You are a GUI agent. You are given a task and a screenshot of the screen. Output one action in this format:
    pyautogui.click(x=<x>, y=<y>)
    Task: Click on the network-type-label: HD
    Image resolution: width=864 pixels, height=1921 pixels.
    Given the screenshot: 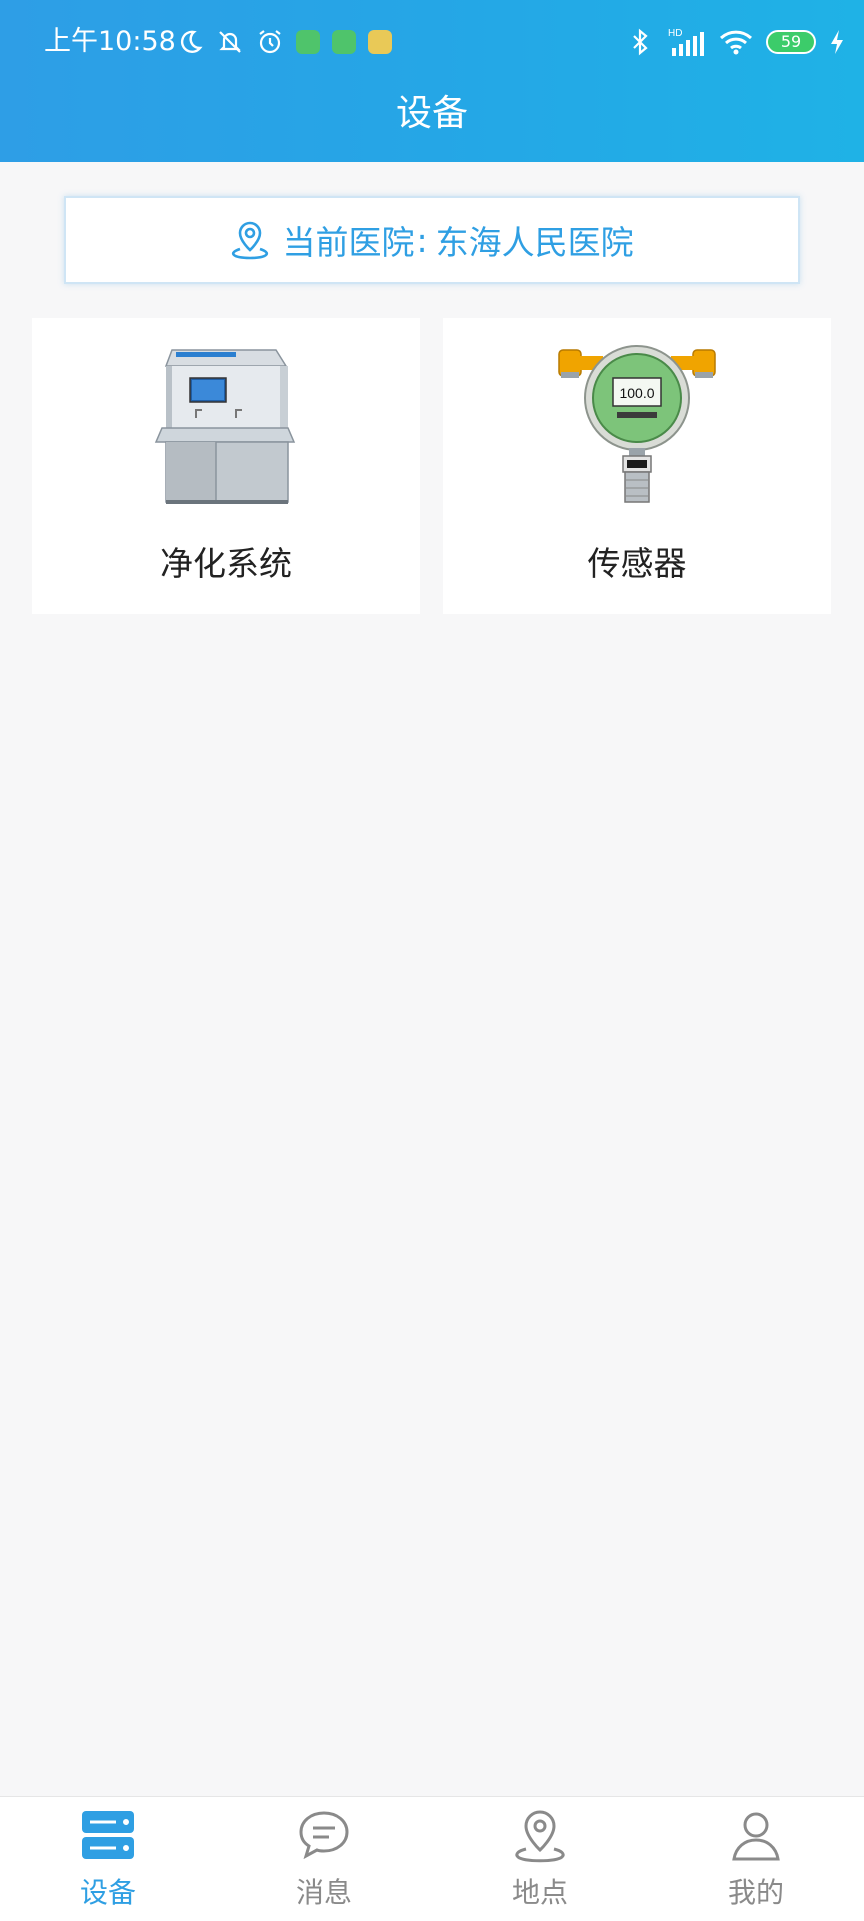 What is the action you would take?
    pyautogui.click(x=675, y=33)
    